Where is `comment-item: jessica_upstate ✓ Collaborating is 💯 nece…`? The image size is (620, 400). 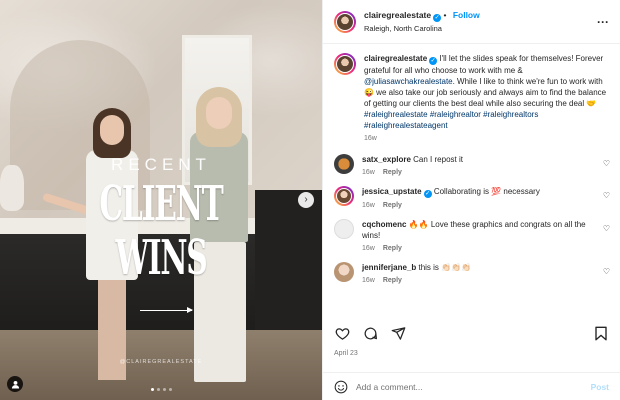
comment-item: jessica_upstate ✓ Collaborating is 💯 nece… is located at coordinates (472, 197).